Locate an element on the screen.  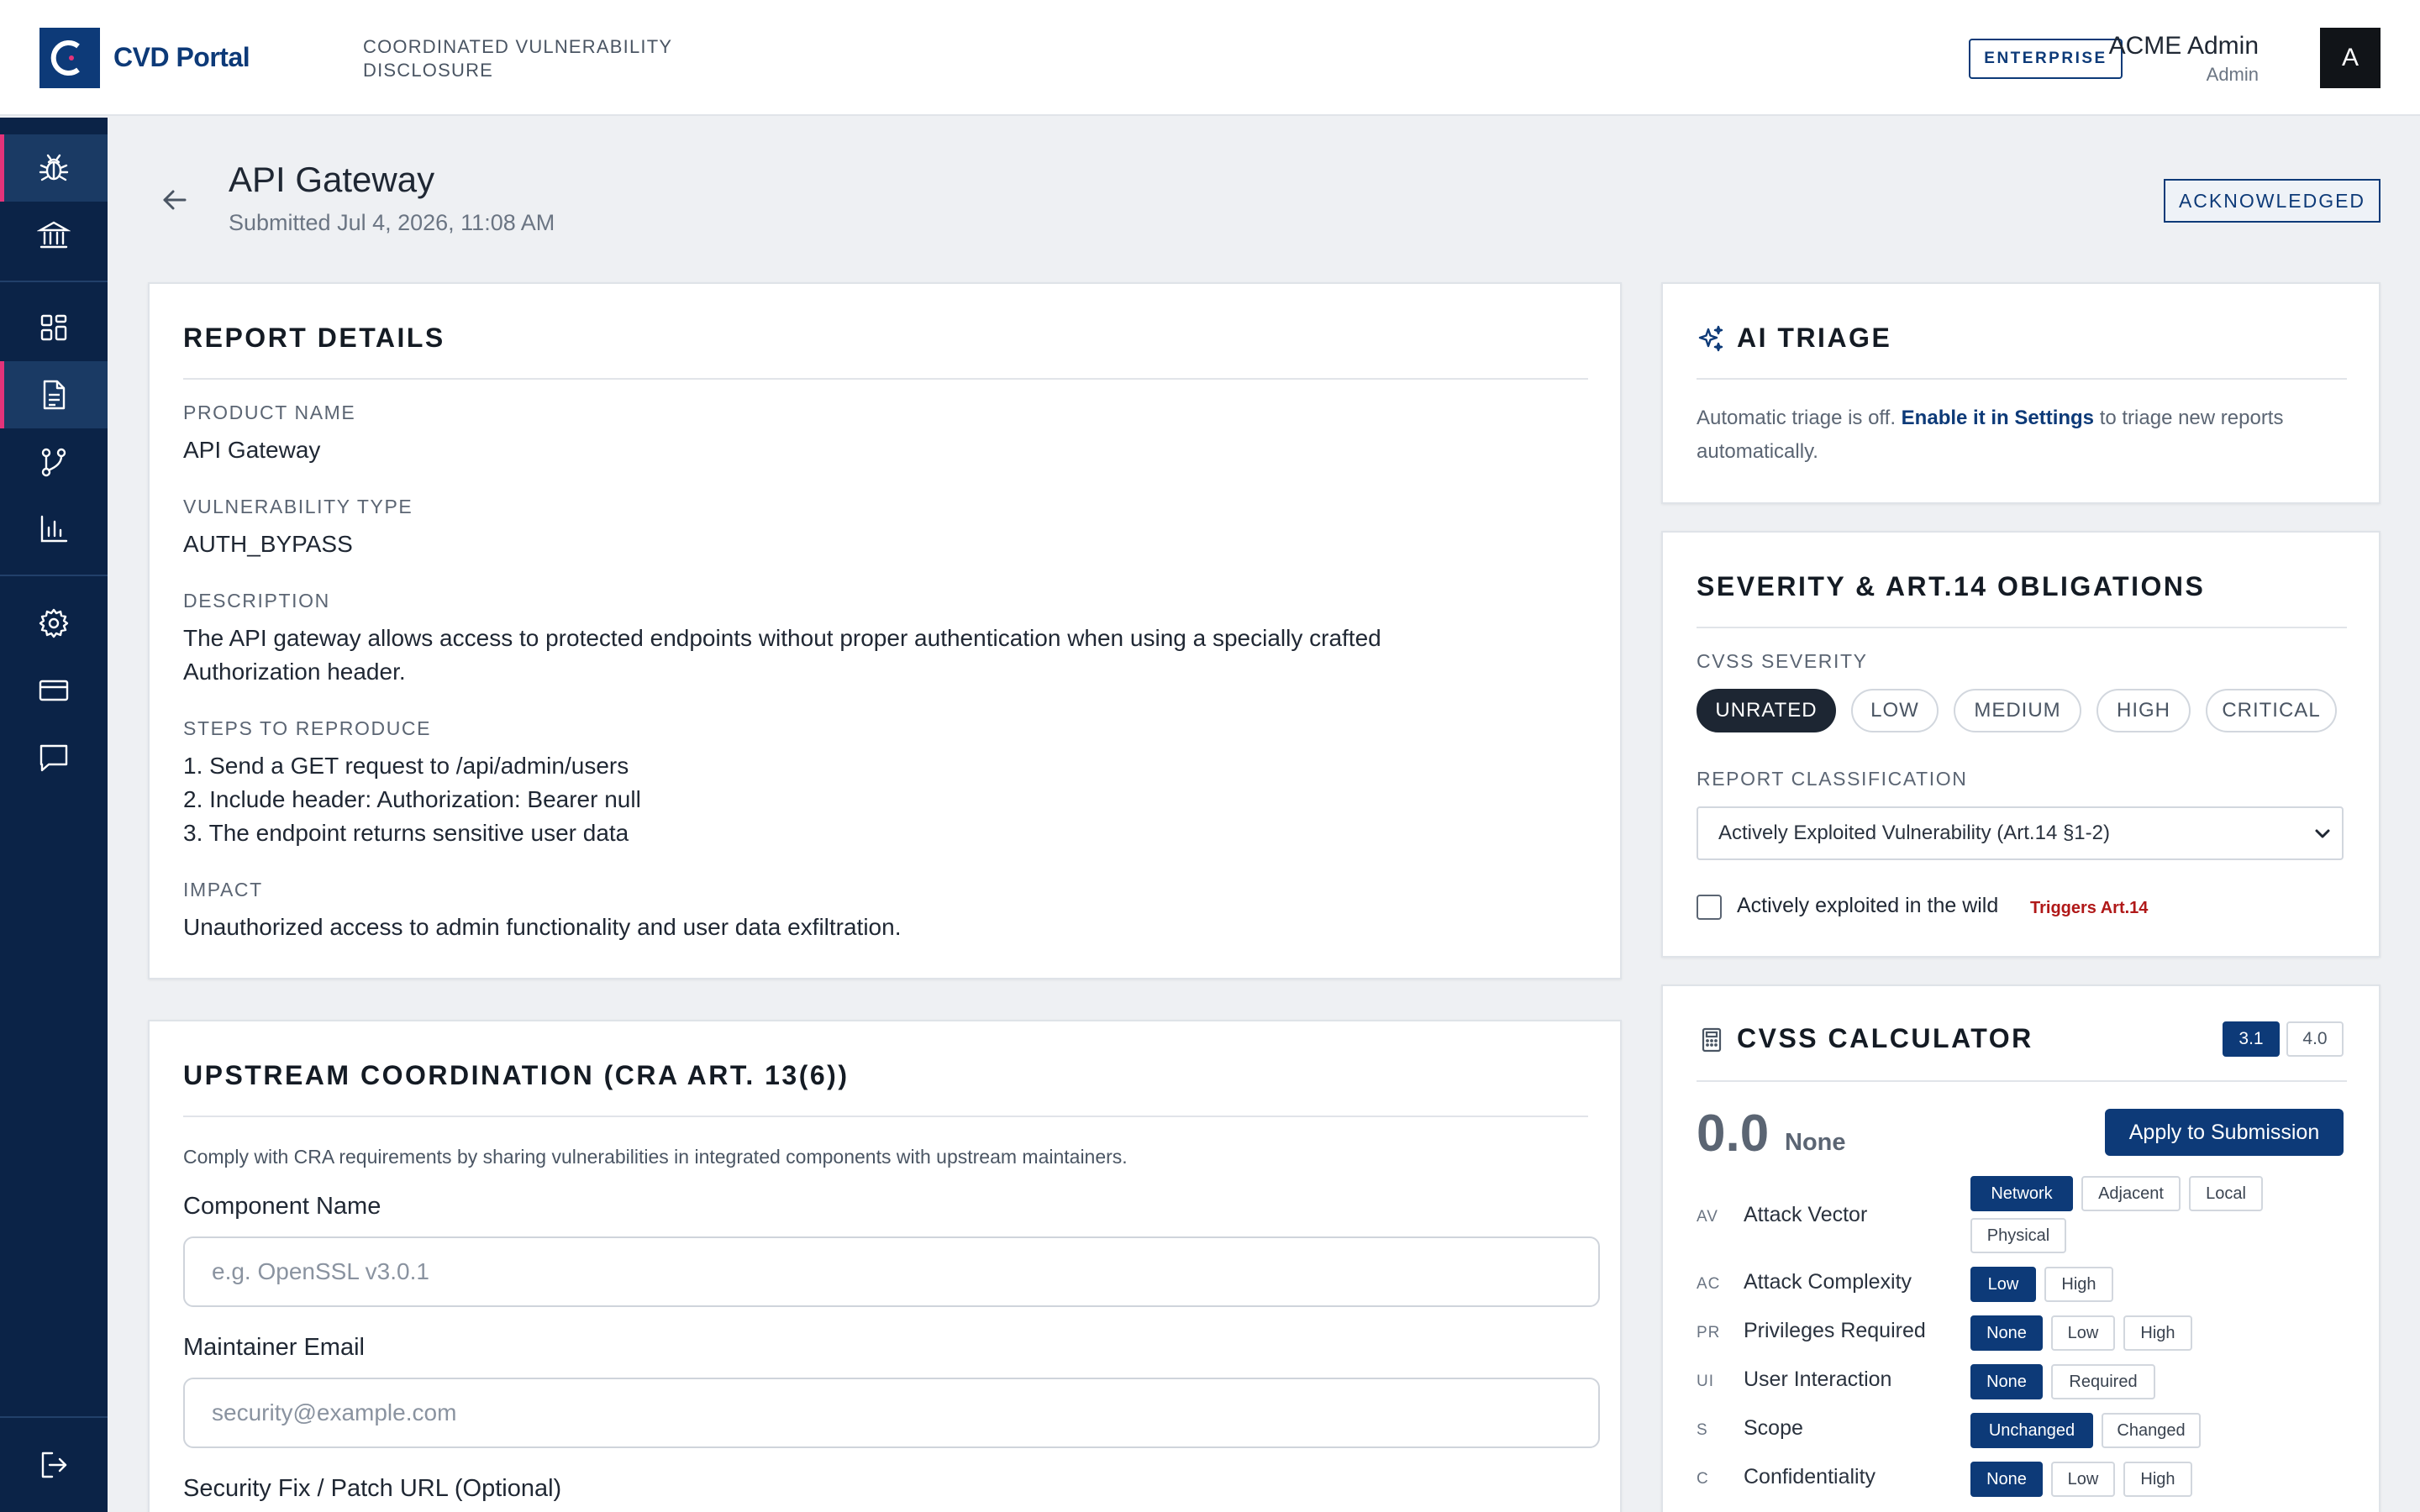
metric-abbr: AV is located at coordinates (1708, 1217).